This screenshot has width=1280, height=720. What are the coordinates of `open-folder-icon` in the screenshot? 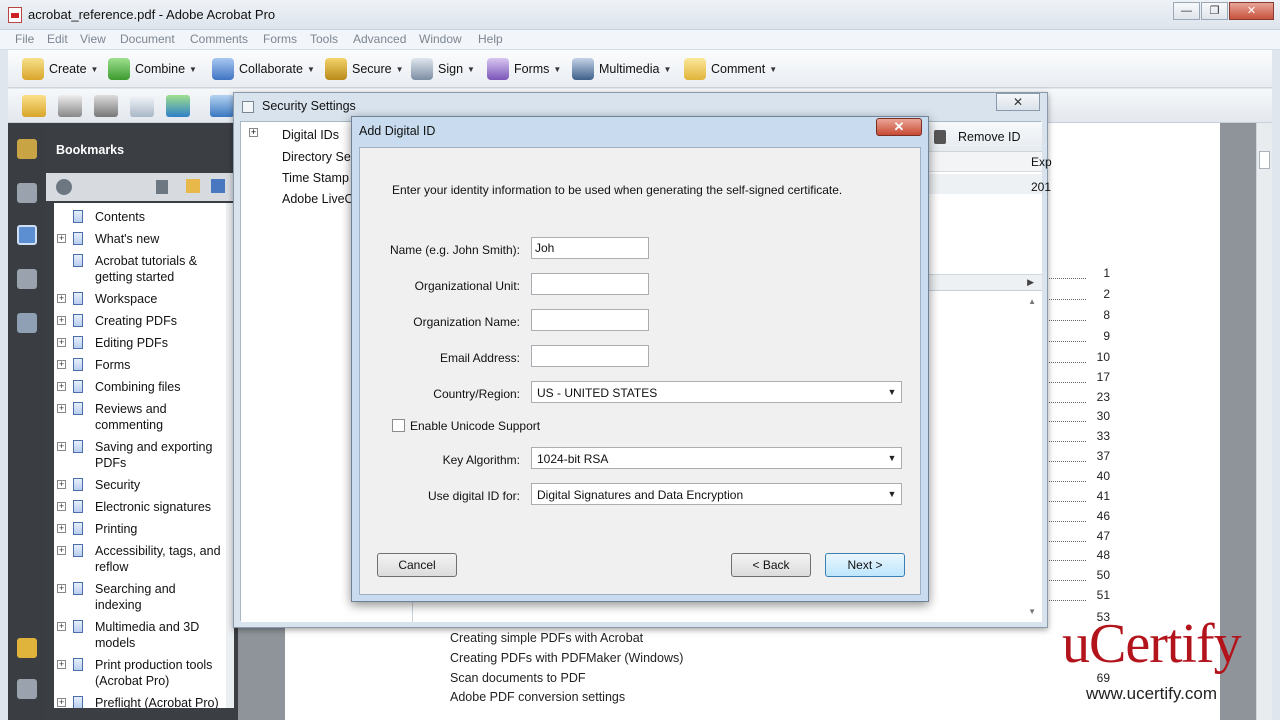 It's located at (34, 106).